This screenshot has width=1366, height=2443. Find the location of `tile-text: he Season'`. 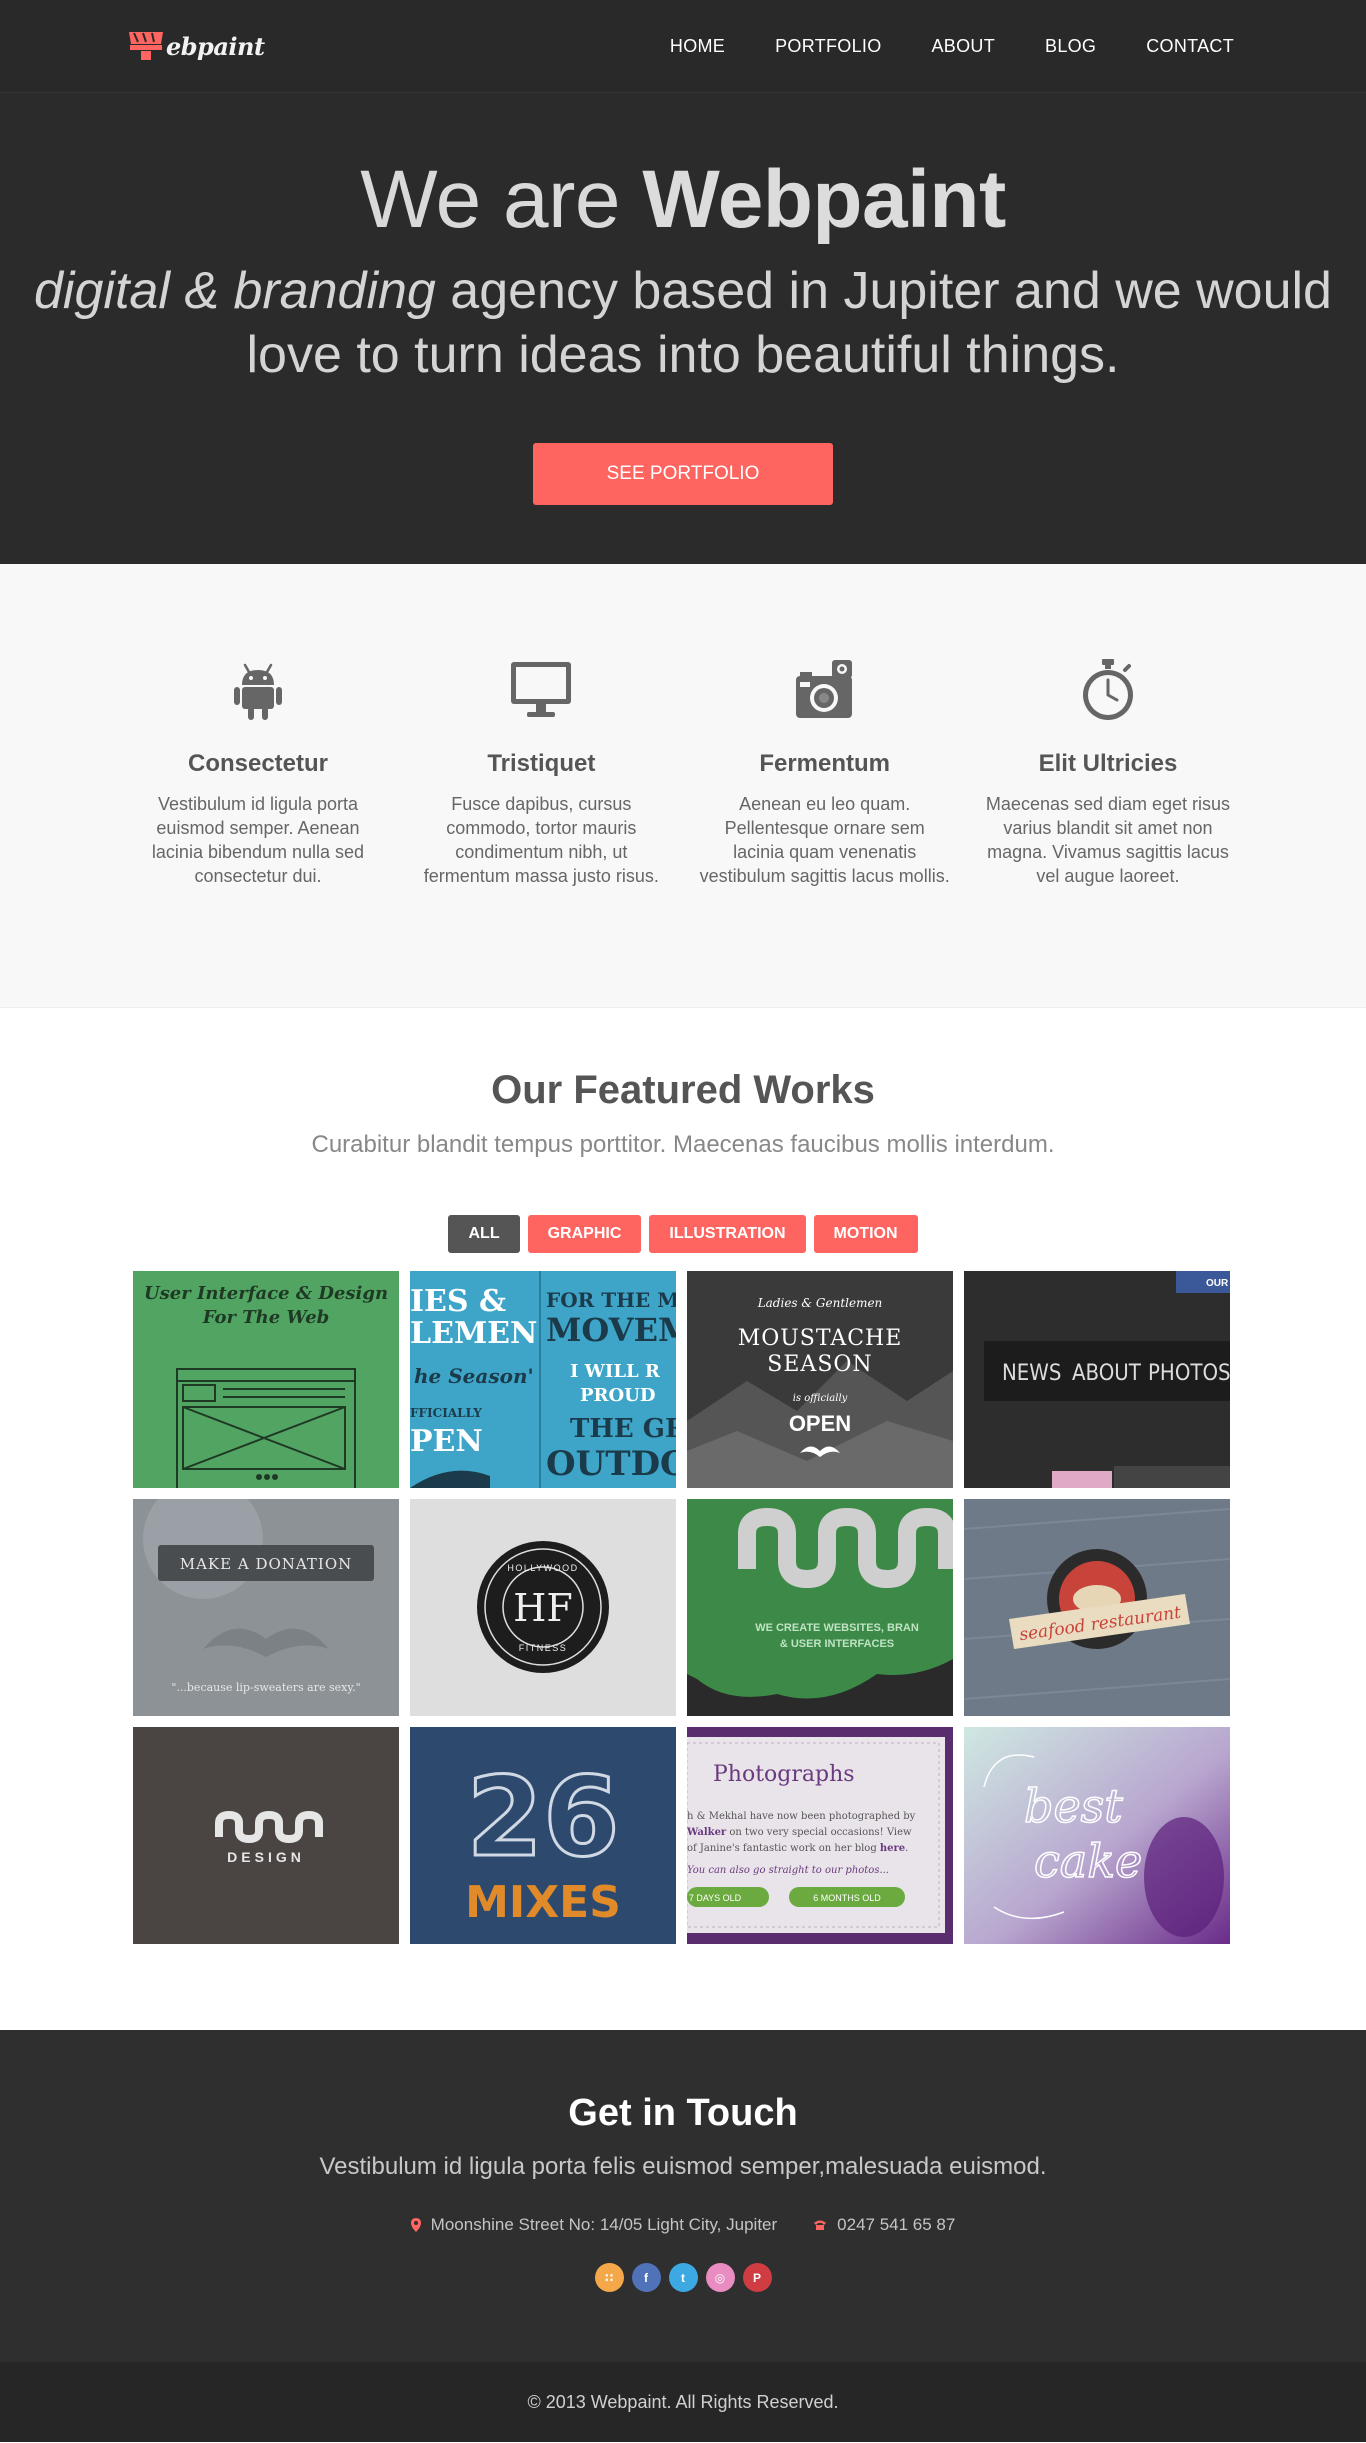

tile-text: he Season' is located at coordinates (474, 1376).